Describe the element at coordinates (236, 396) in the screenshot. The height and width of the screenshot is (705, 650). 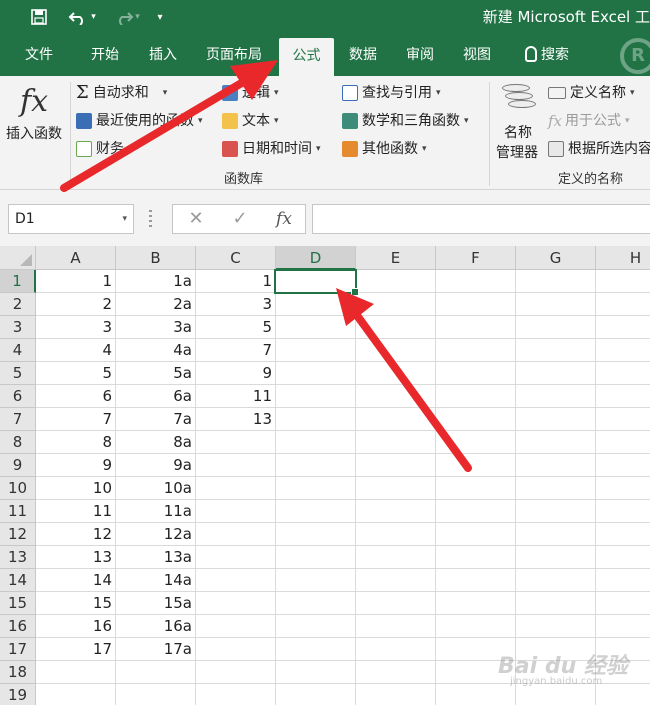
I see `cell-c6: 11` at that location.